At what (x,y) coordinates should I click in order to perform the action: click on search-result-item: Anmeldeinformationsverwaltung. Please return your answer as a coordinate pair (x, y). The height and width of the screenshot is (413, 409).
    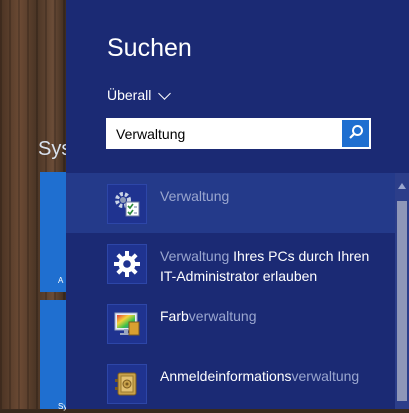
    Looking at the image, I should click on (230, 383).